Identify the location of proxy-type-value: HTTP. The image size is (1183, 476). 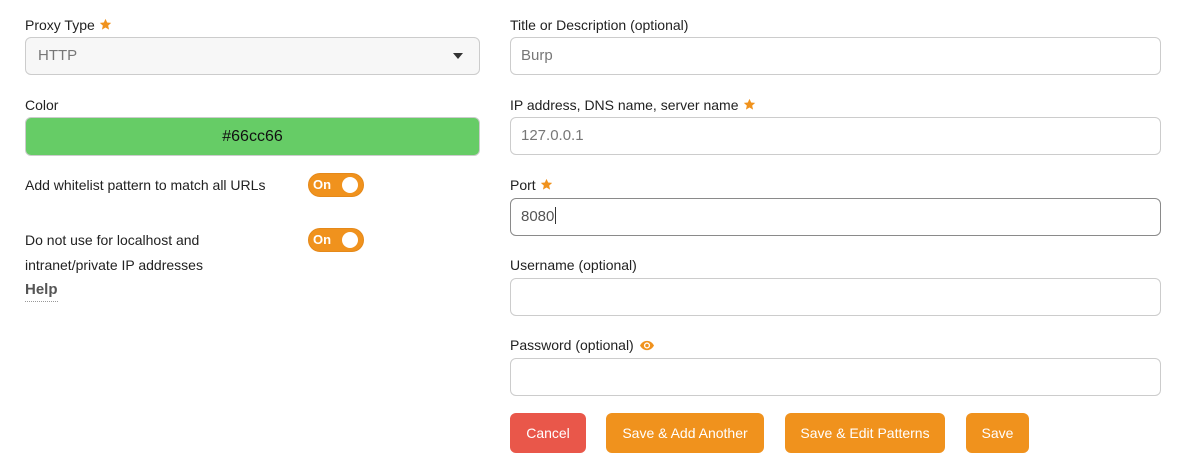
(58, 55).